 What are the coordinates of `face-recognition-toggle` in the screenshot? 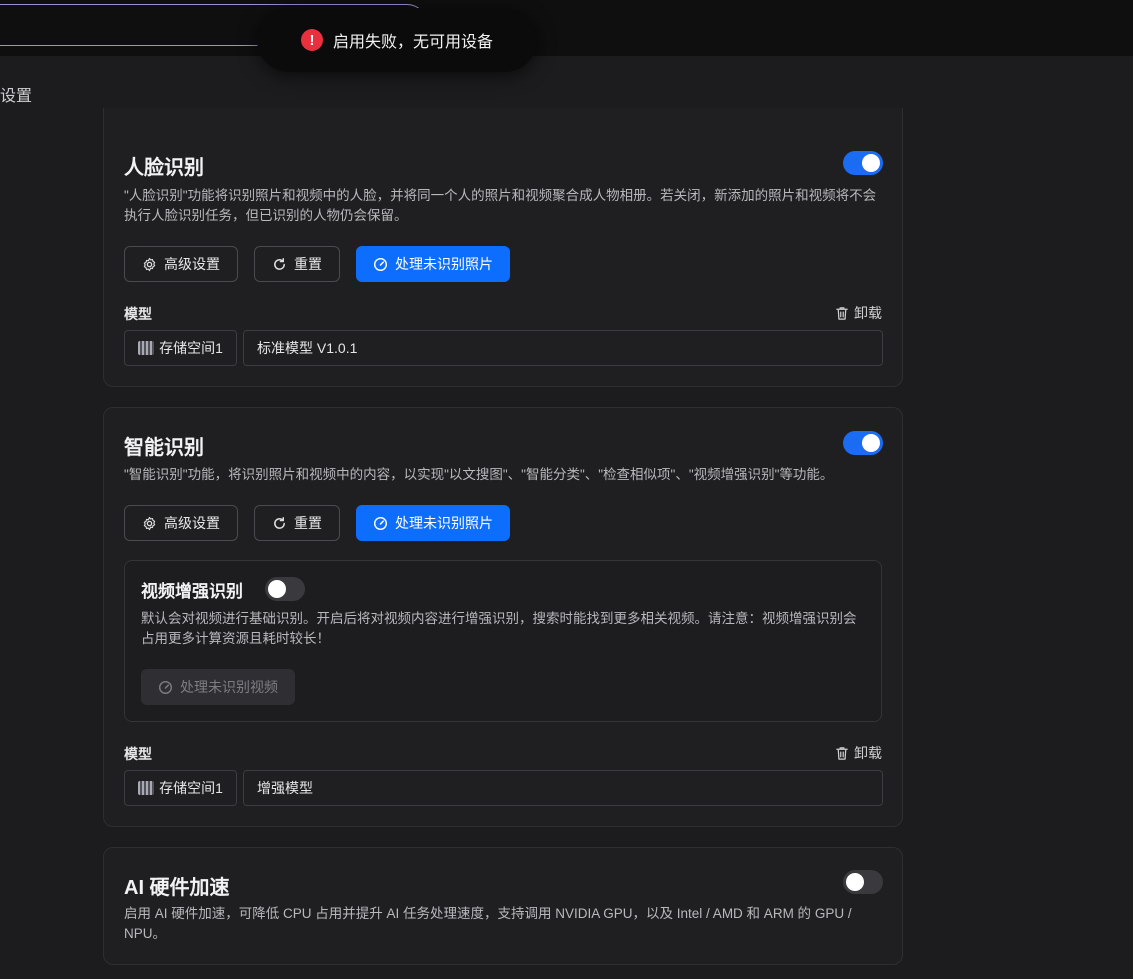 It's located at (863, 163).